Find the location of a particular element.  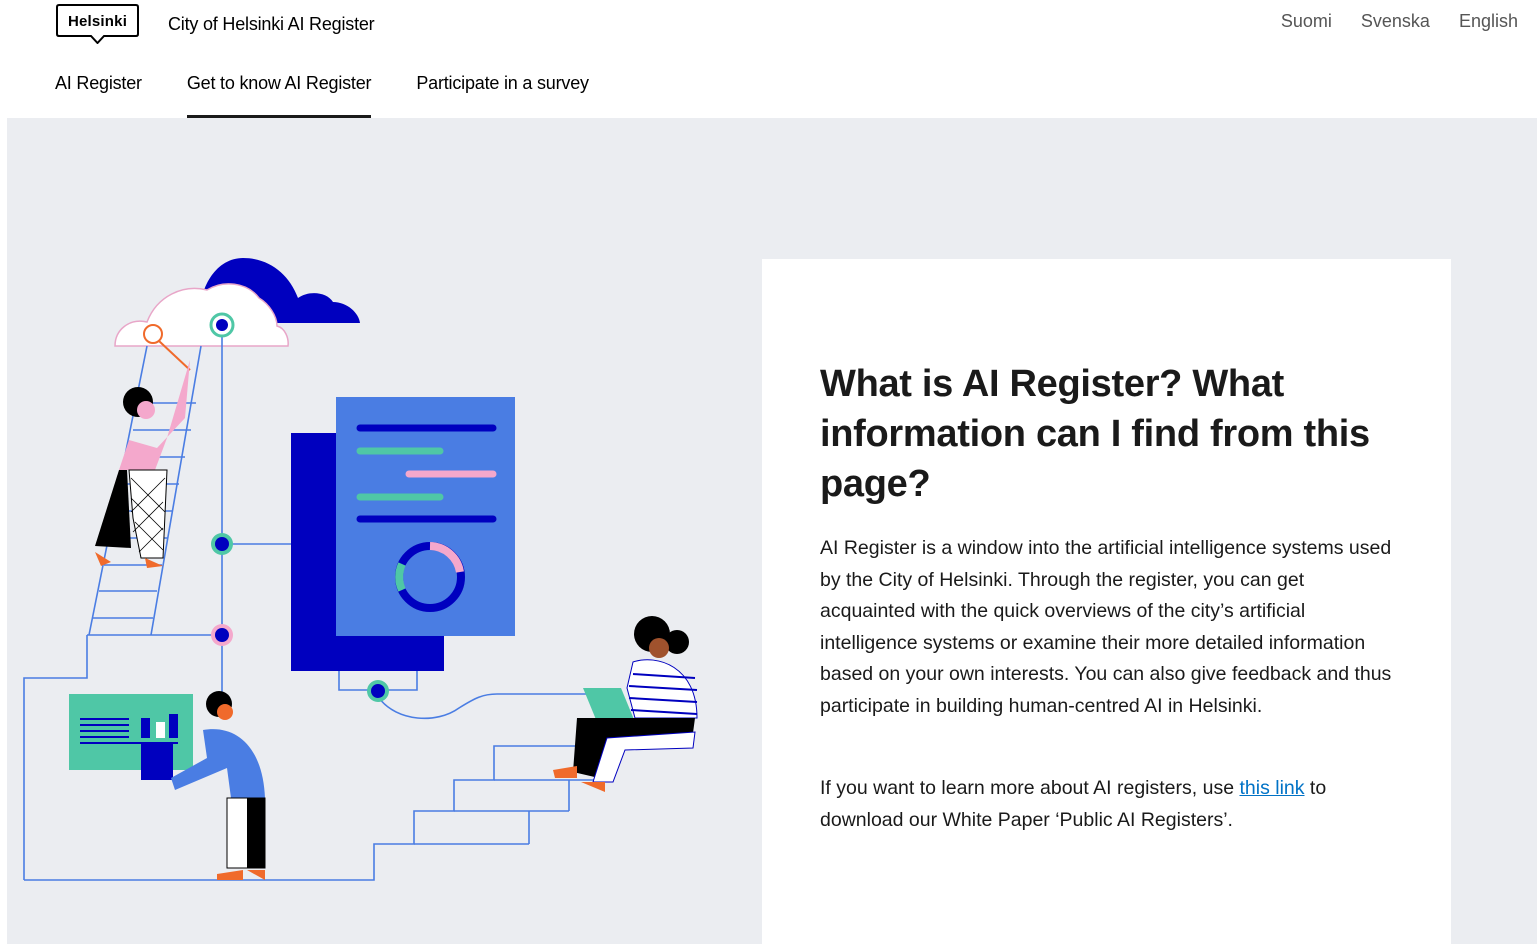

site-title: City of Helsinki AI Register is located at coordinates (271, 24).